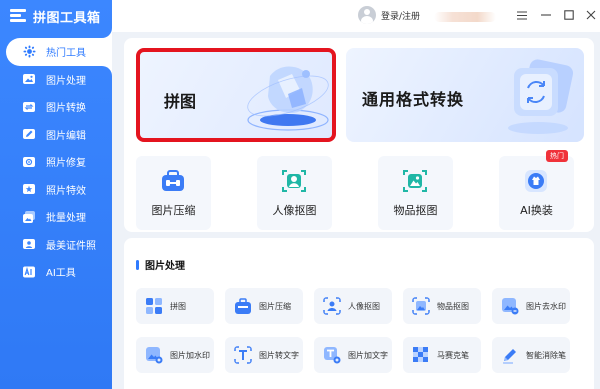 The image size is (600, 389). I want to click on top-decoration, so click(465, 17).